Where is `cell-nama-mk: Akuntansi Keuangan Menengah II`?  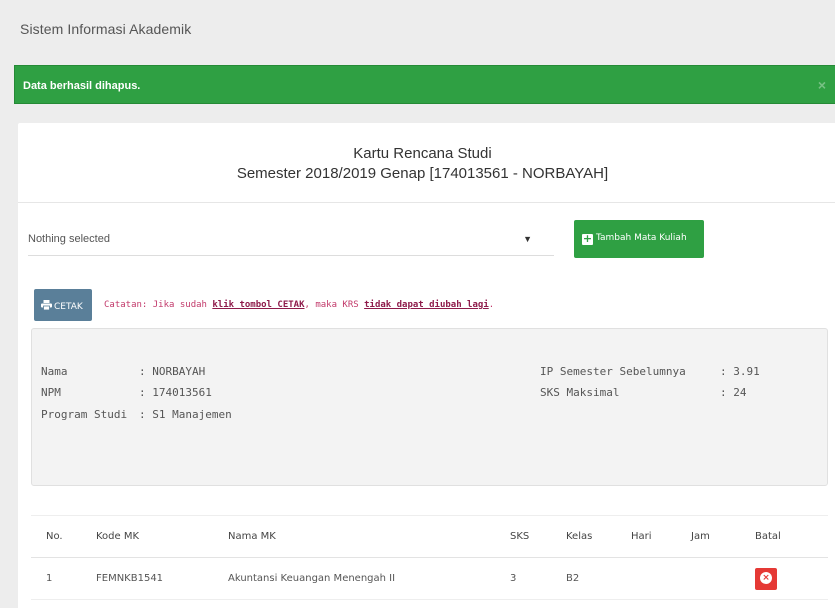
cell-nama-mk: Akuntansi Keuangan Menengah II is located at coordinates (354, 578).